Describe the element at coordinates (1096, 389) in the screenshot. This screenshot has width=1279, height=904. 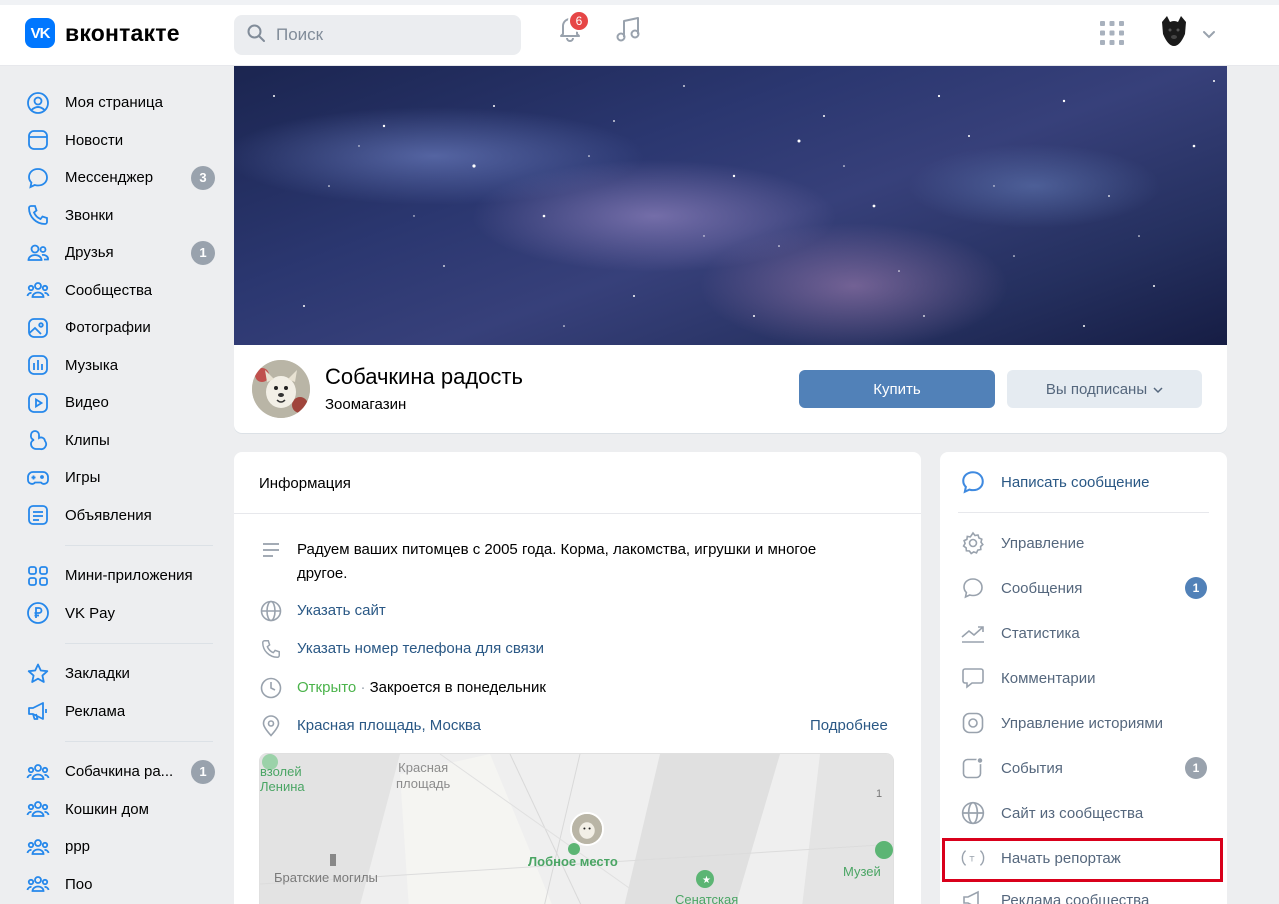
I see `subscribed-label: Вы подписаны` at that location.